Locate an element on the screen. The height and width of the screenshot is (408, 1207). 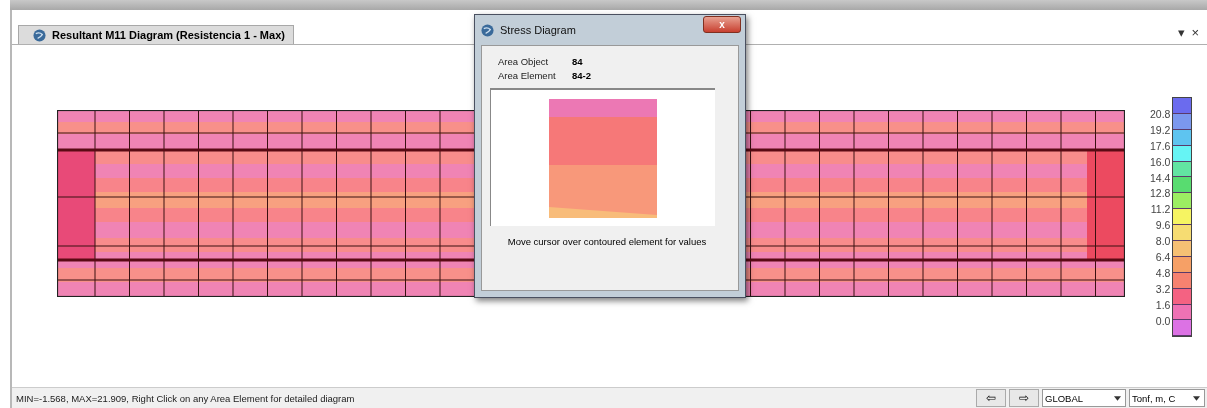
legend-label: 14.4 is located at coordinates (1160, 178).